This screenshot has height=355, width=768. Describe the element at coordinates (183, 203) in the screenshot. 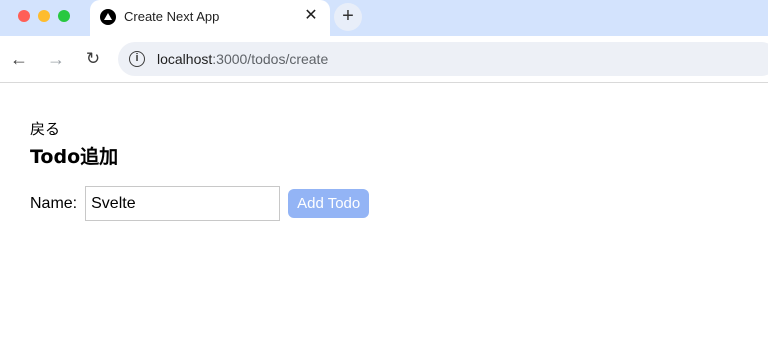

I see `name-input` at that location.